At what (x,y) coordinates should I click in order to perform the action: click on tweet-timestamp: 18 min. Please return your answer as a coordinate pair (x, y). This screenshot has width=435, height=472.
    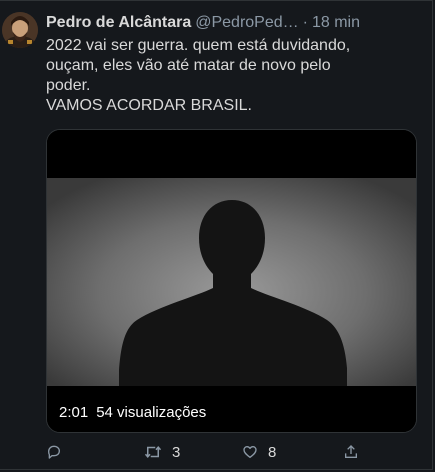
    Looking at the image, I should click on (336, 23).